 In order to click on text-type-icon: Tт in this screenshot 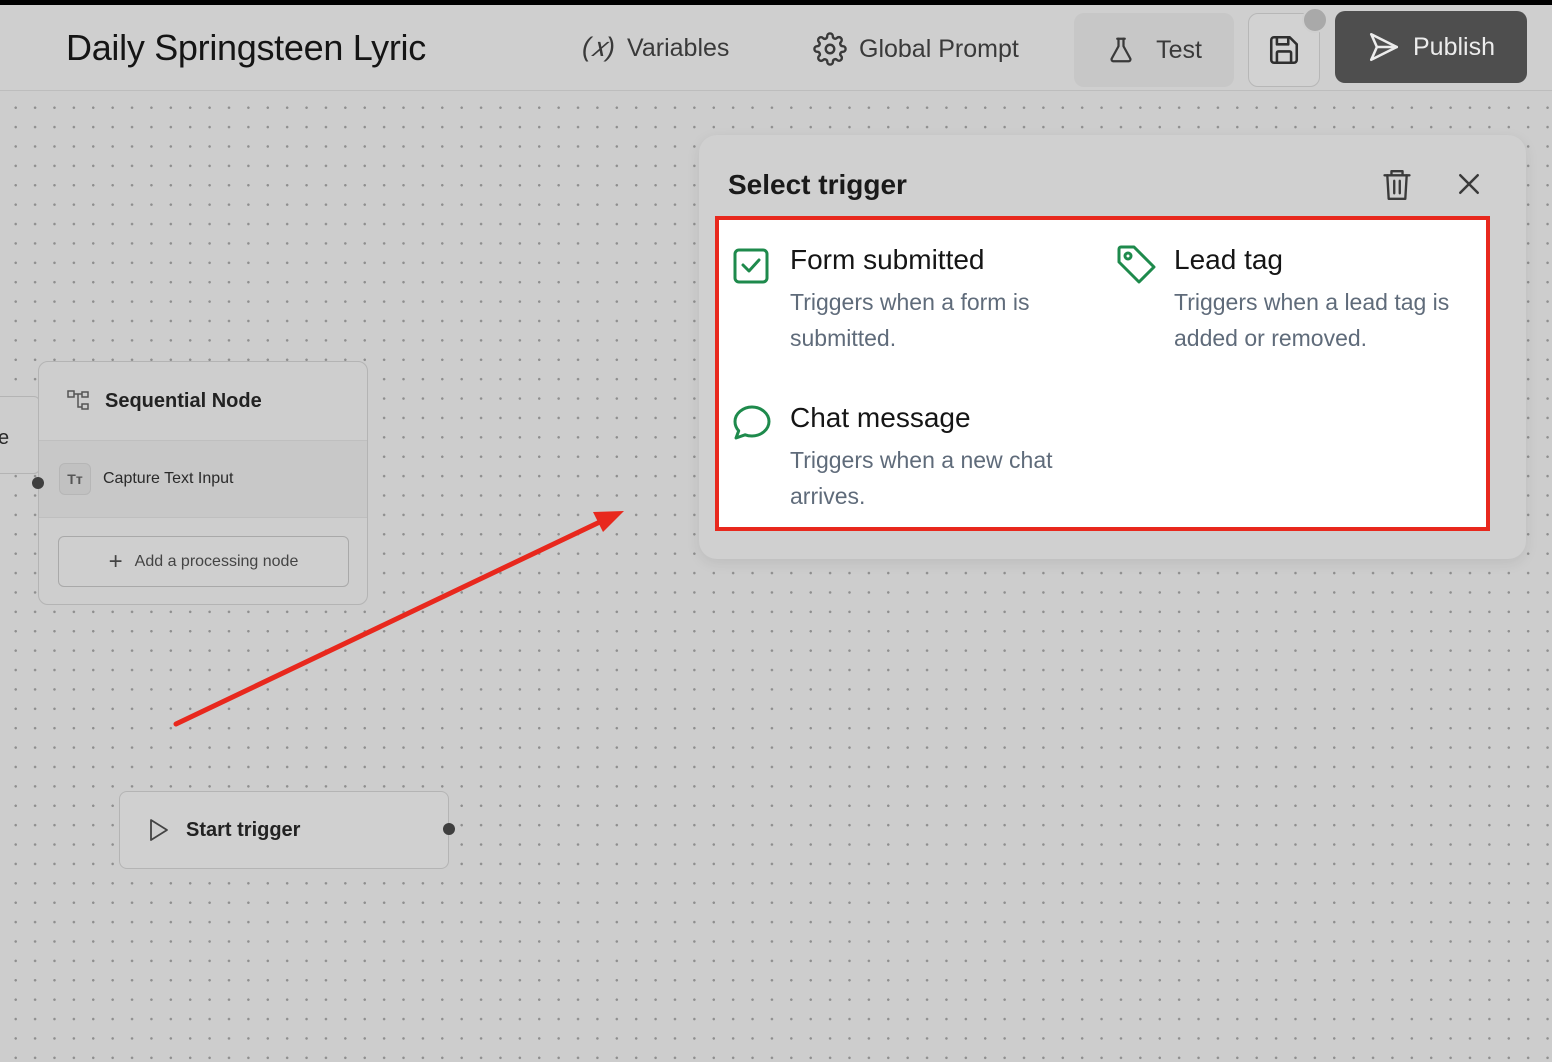, I will do `click(75, 479)`.